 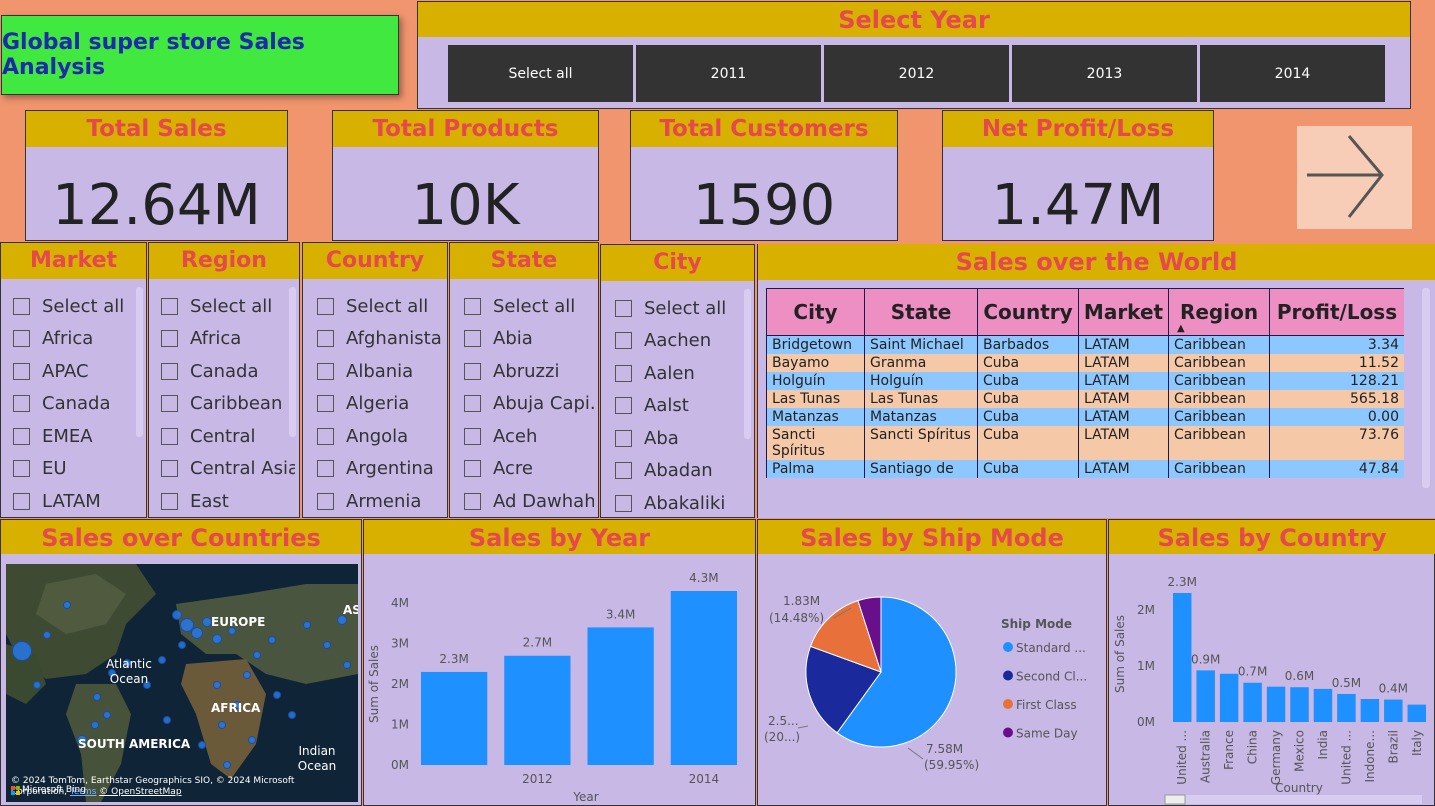 I want to click on column-header: State, so click(x=921, y=312).